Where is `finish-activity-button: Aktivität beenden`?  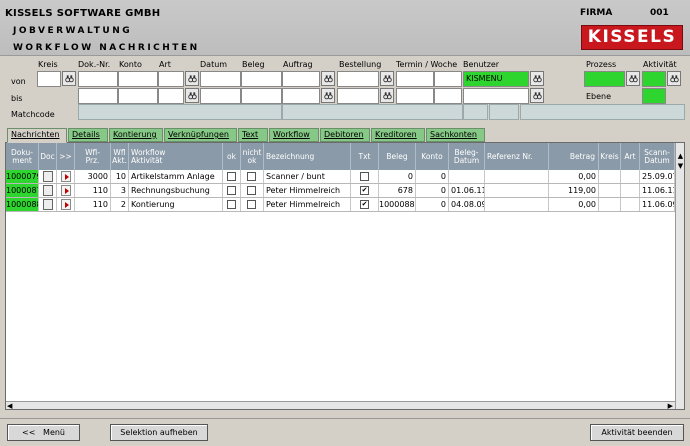 finish-activity-button: Aktivität beenden is located at coordinates (637, 432).